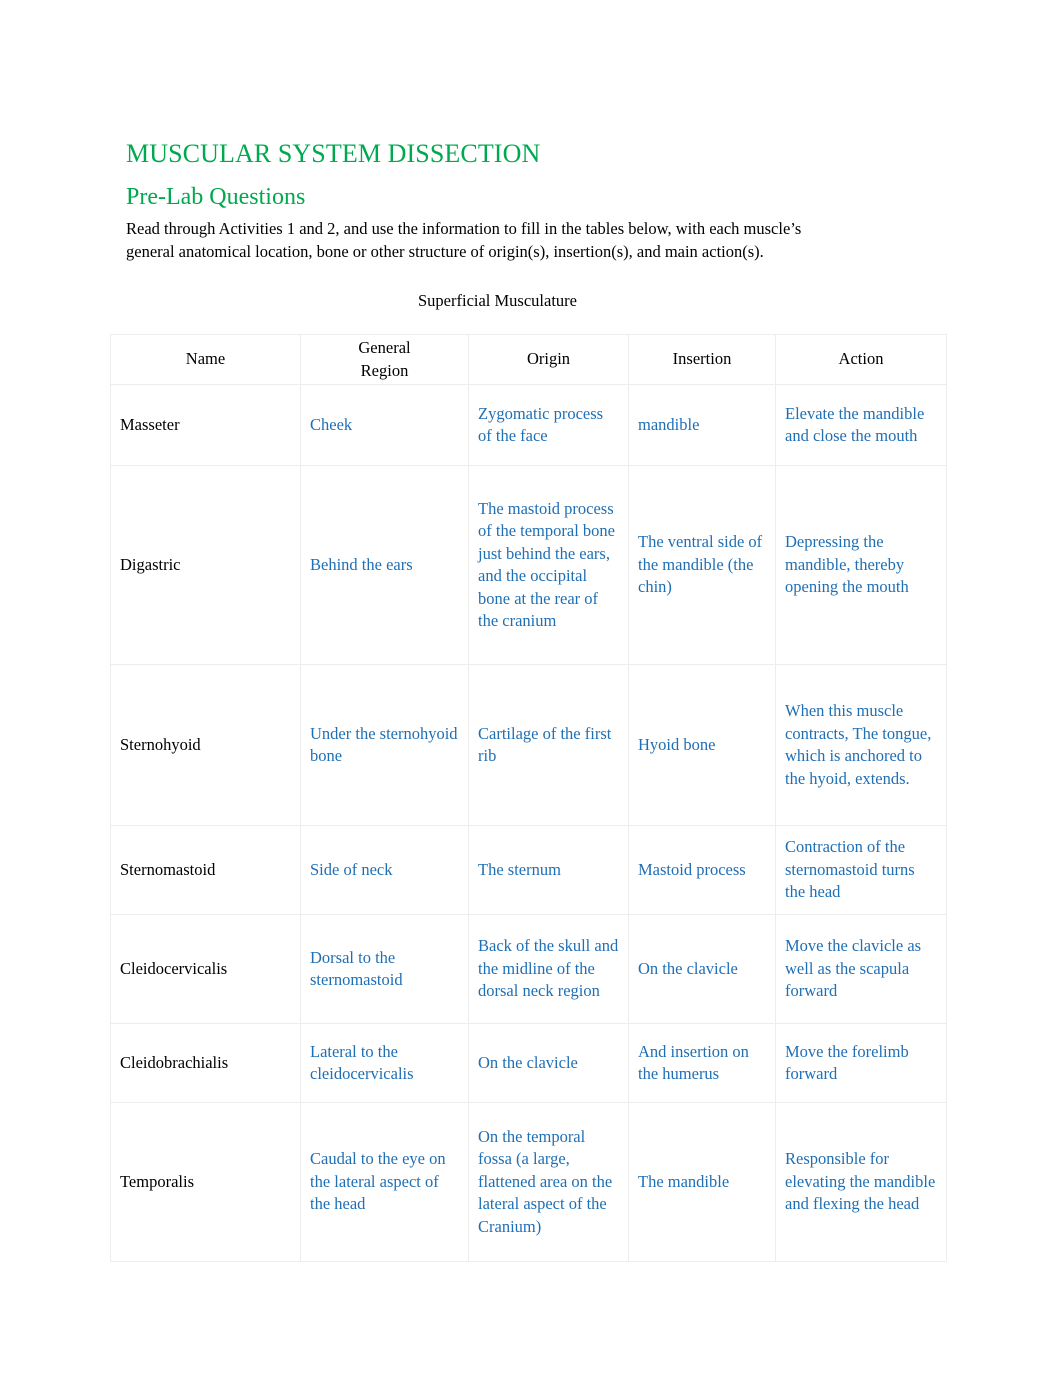  I want to click on cell-muscle-name: Sternohyoid, so click(205, 745).